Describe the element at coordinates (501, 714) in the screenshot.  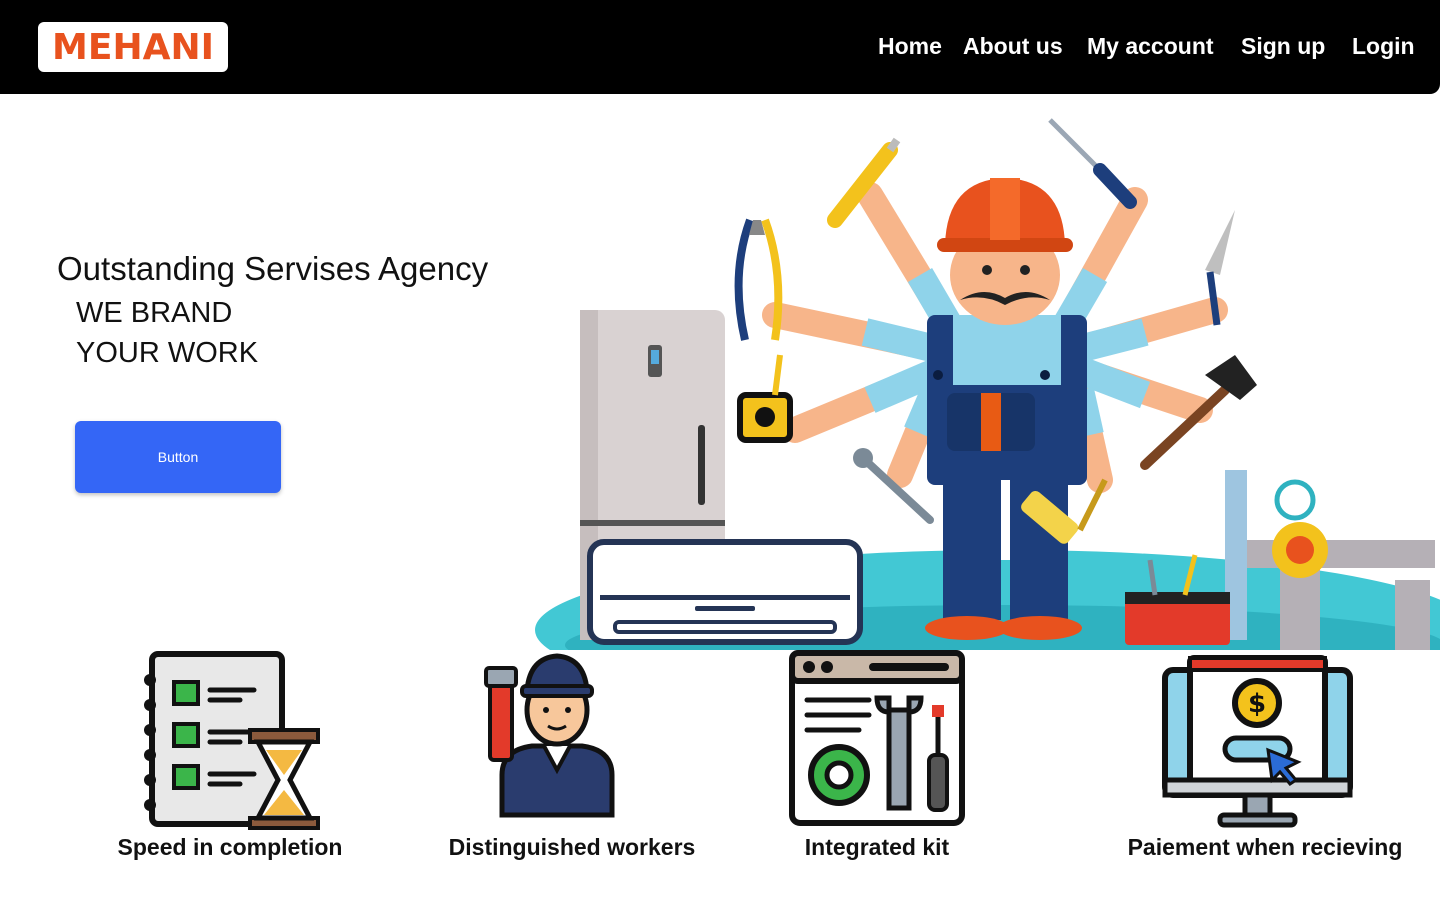
I see `pipe-wrench-icon` at that location.